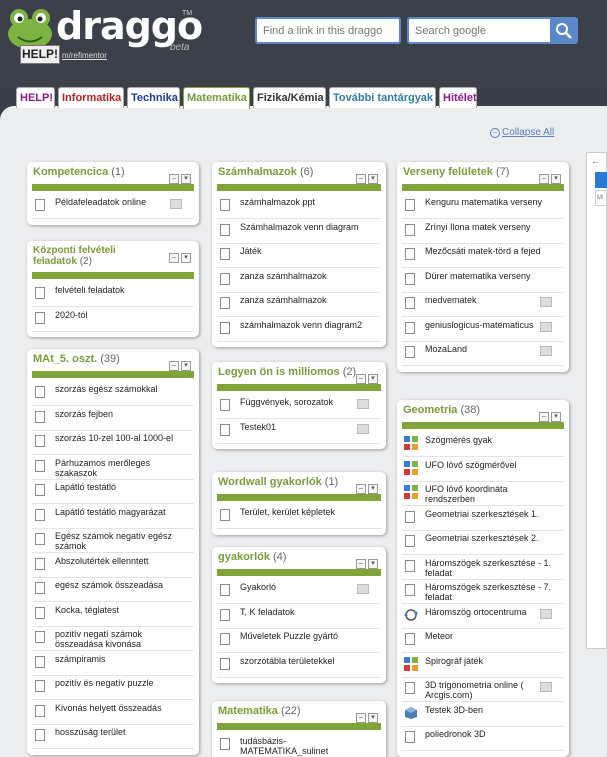  What do you see at coordinates (289, 97) in the screenshot?
I see `tab-fizika-kemia: Fizika/Kémia` at bounding box center [289, 97].